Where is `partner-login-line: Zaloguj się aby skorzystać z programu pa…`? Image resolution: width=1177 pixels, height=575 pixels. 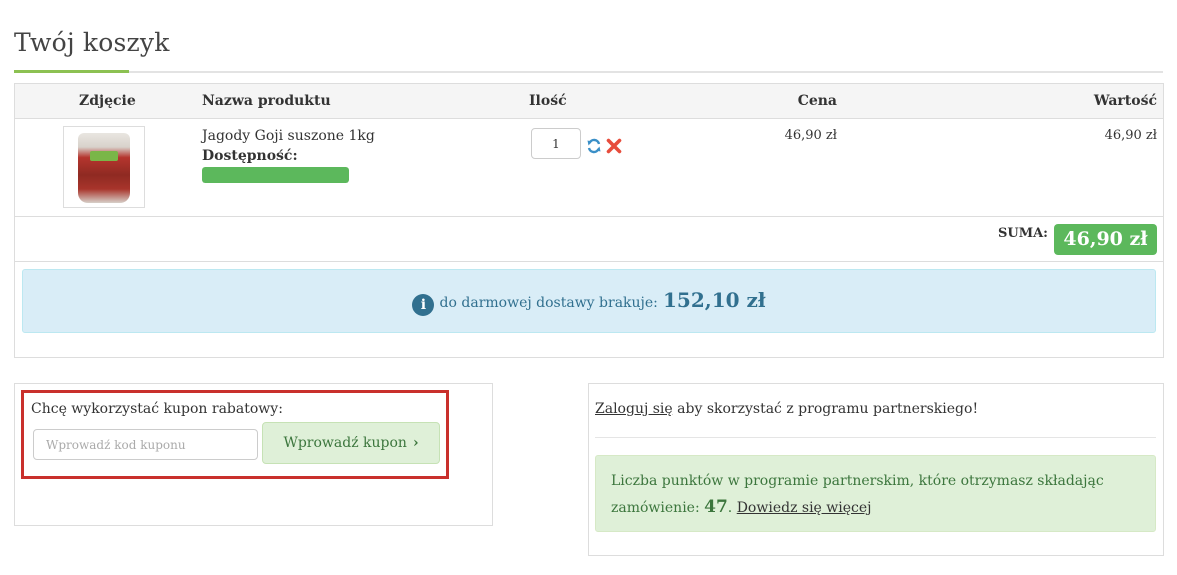
partner-login-line: Zaloguj się aby skorzystać z programu pa… is located at coordinates (786, 409).